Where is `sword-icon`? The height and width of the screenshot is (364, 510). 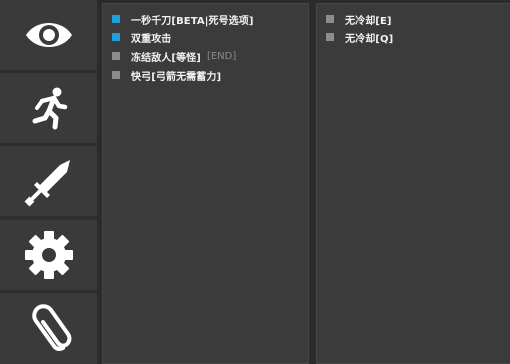 sword-icon is located at coordinates (47, 183).